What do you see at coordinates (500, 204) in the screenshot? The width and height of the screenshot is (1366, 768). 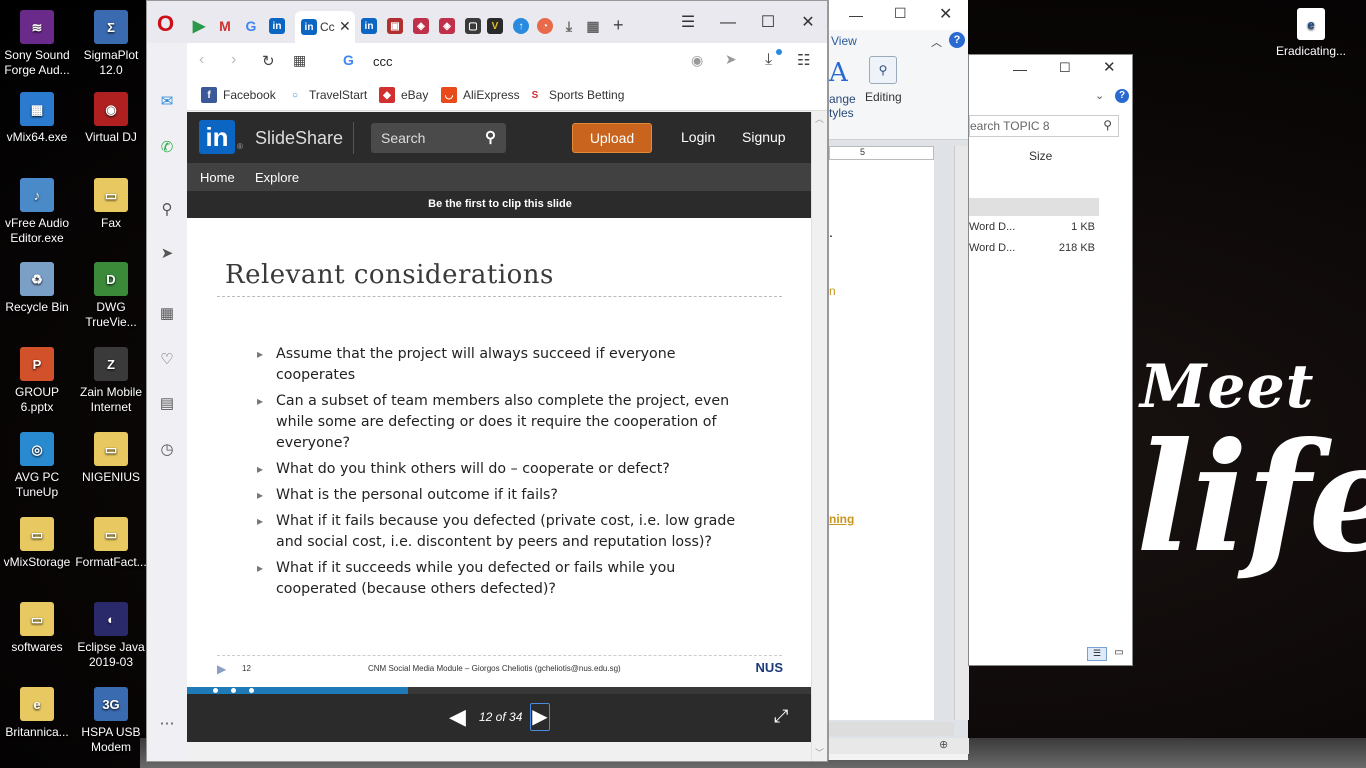 I see `clip-banner: Be the first to clip this slide` at bounding box center [500, 204].